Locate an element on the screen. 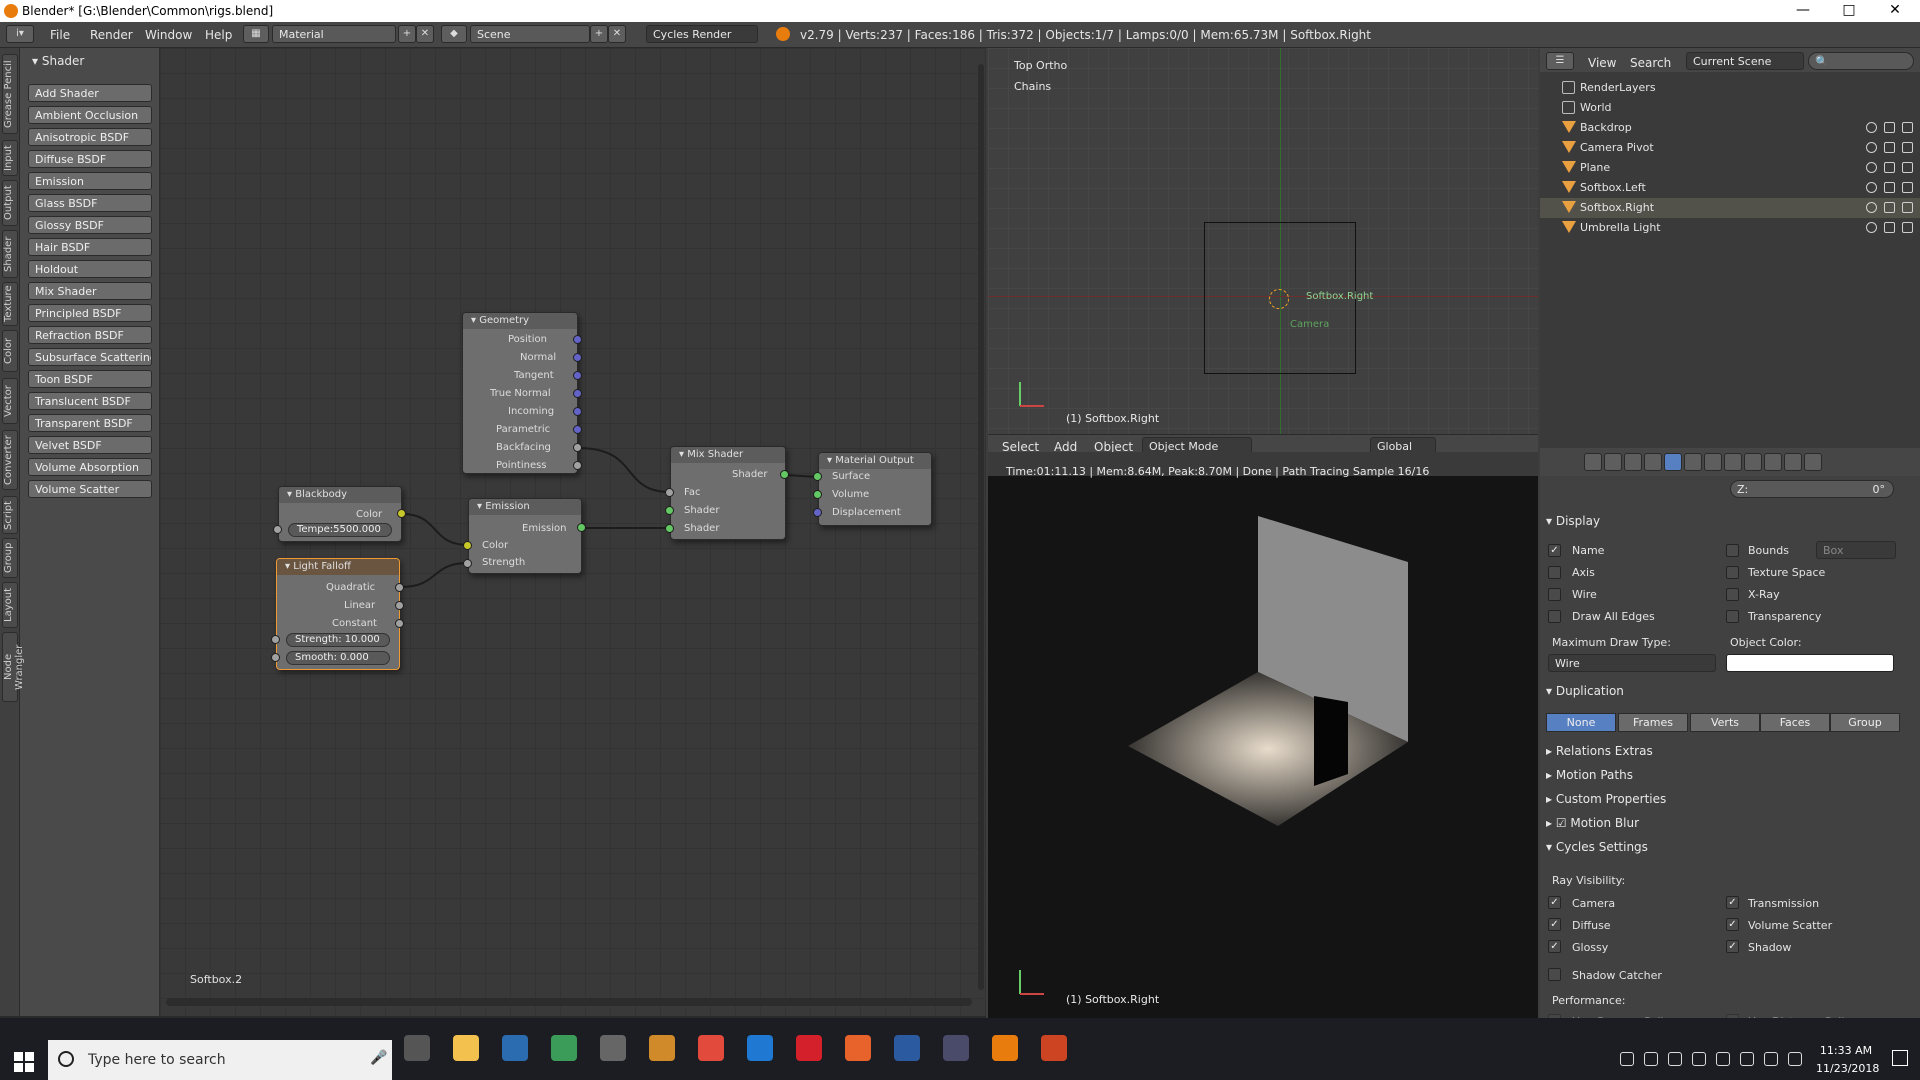 This screenshot has height=1080, width=1920. firefox-icon is located at coordinates (858, 1048).